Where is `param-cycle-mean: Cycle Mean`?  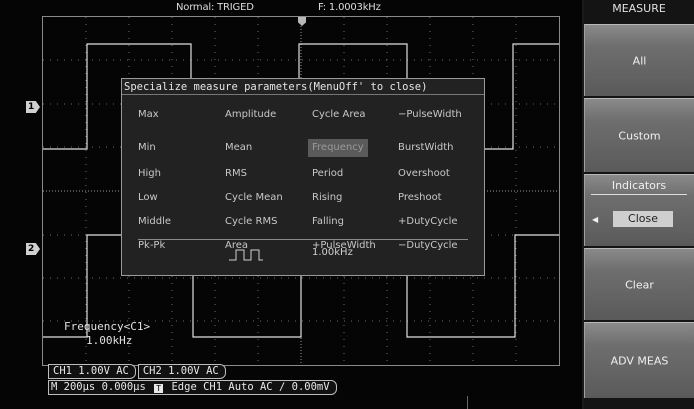 param-cycle-mean: Cycle Mean is located at coordinates (254, 198).